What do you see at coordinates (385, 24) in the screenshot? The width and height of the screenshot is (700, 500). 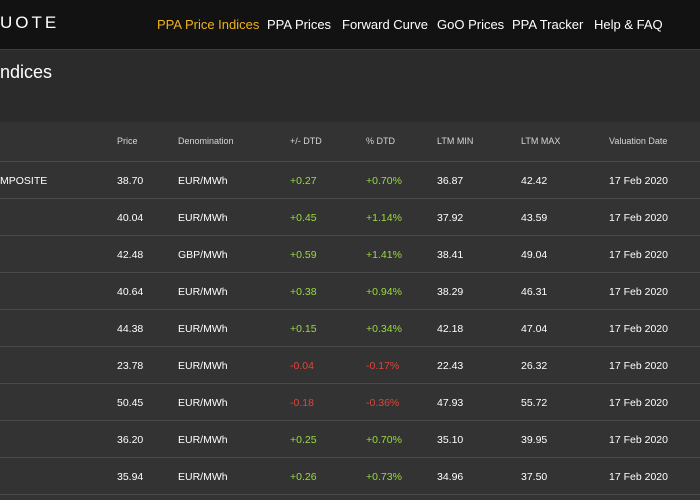 I see `nav-forward-curve: Forward Curve` at bounding box center [385, 24].